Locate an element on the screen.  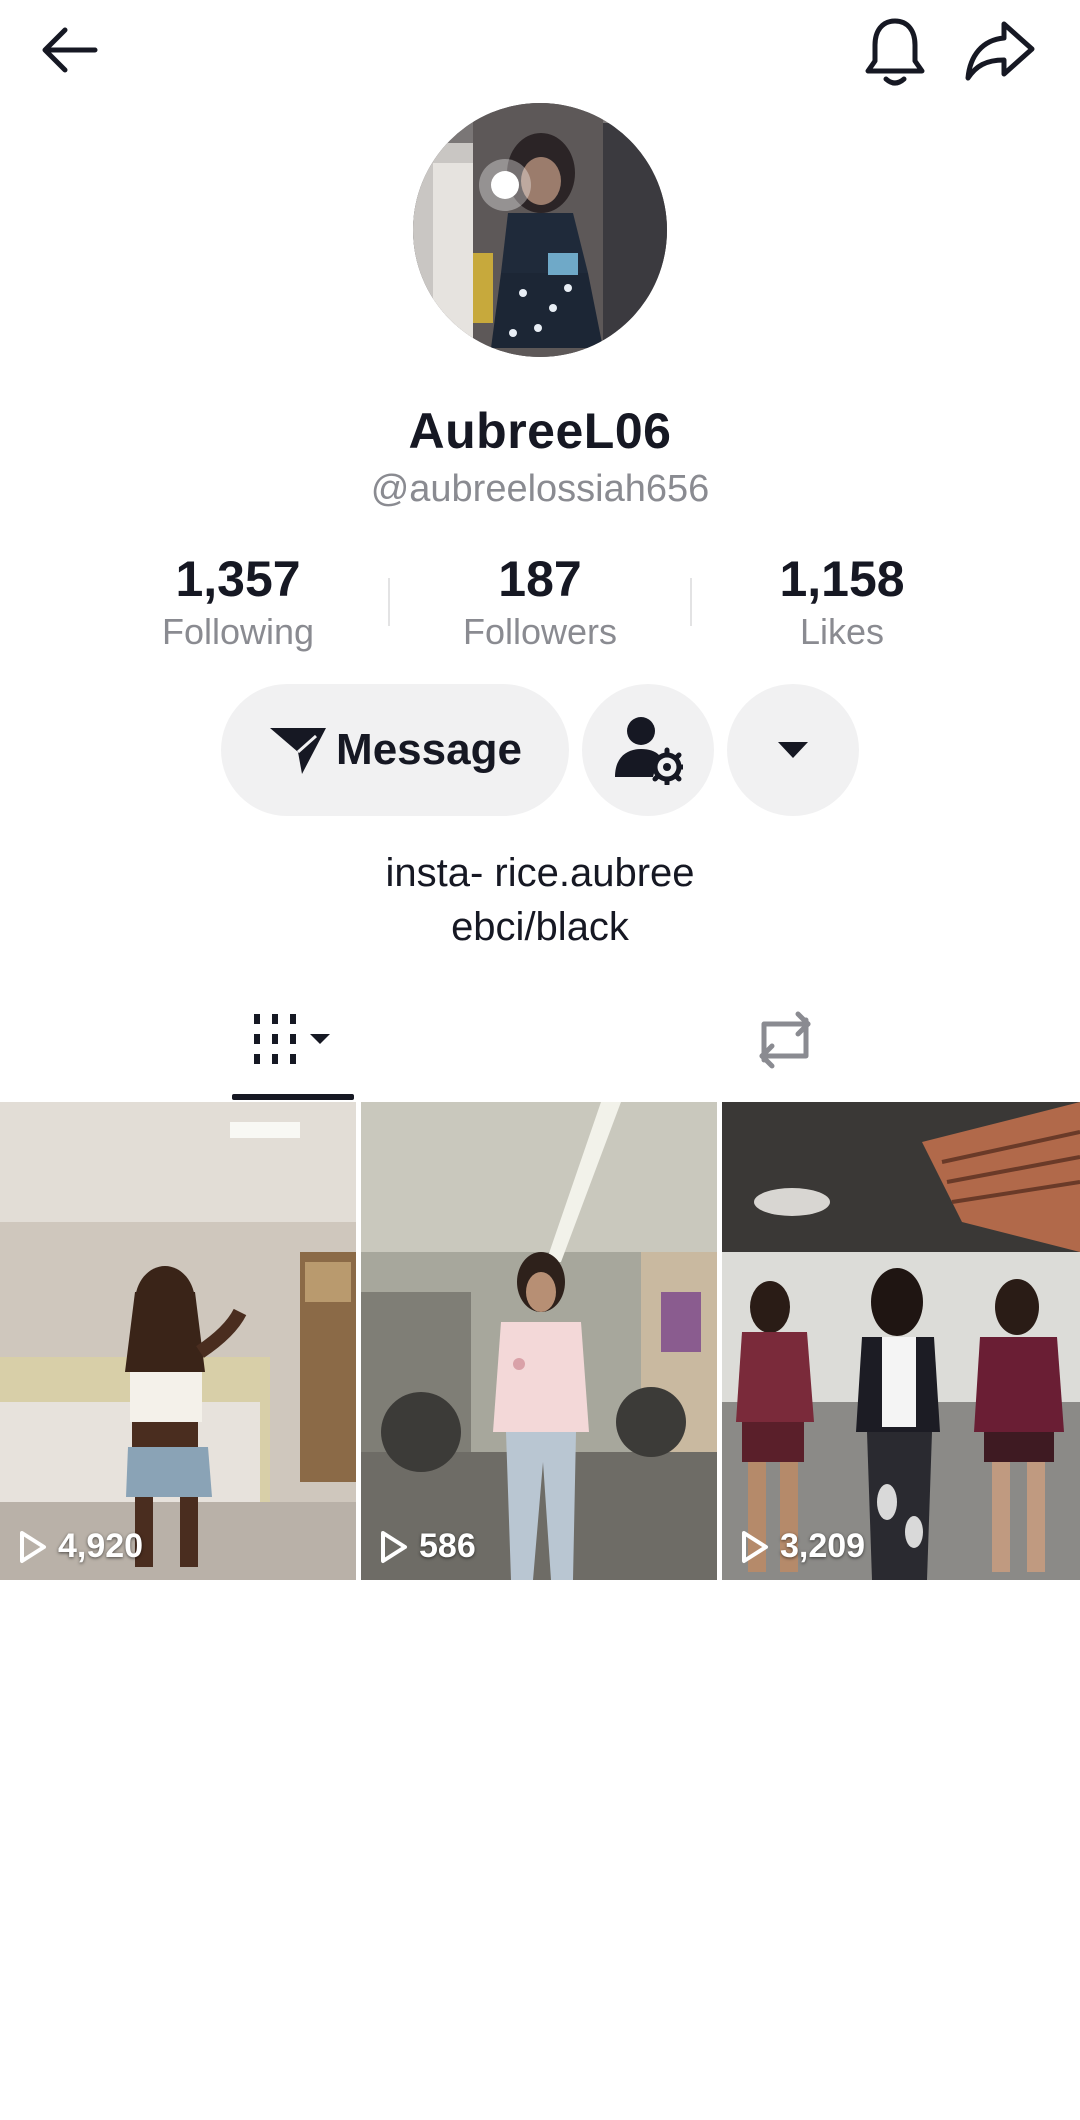
stat-following: 1,357 Following is located at coordinates (238, 601).